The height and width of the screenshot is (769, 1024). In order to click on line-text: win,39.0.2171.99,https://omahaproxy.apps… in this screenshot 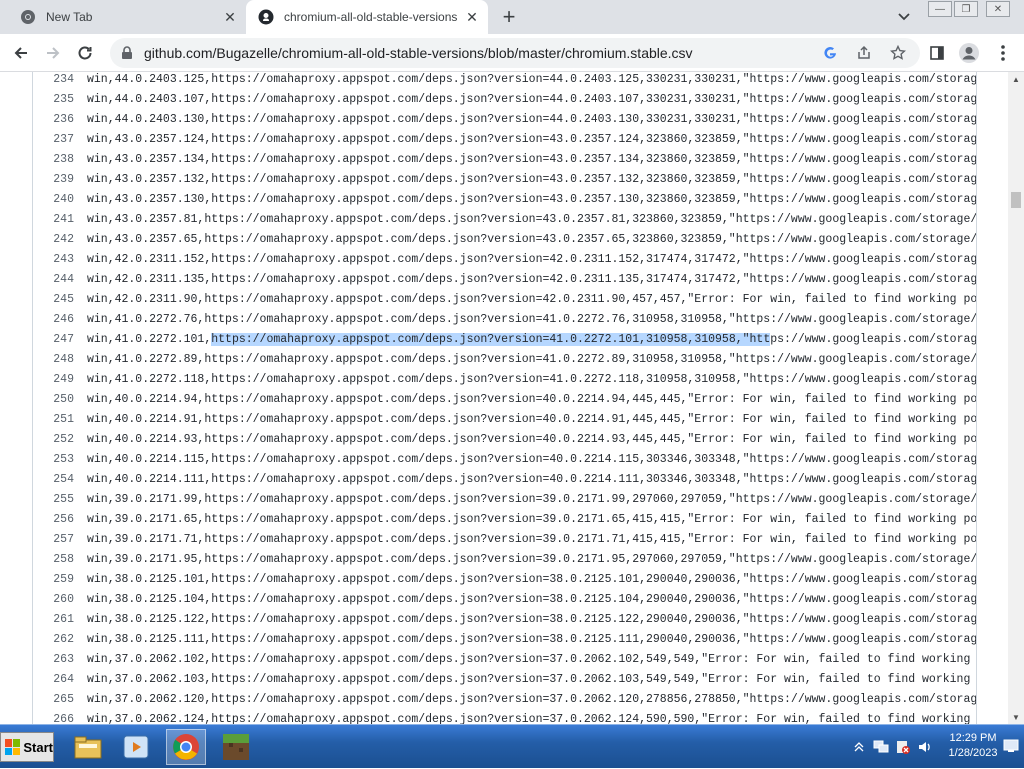, I will do `click(528, 500)`.